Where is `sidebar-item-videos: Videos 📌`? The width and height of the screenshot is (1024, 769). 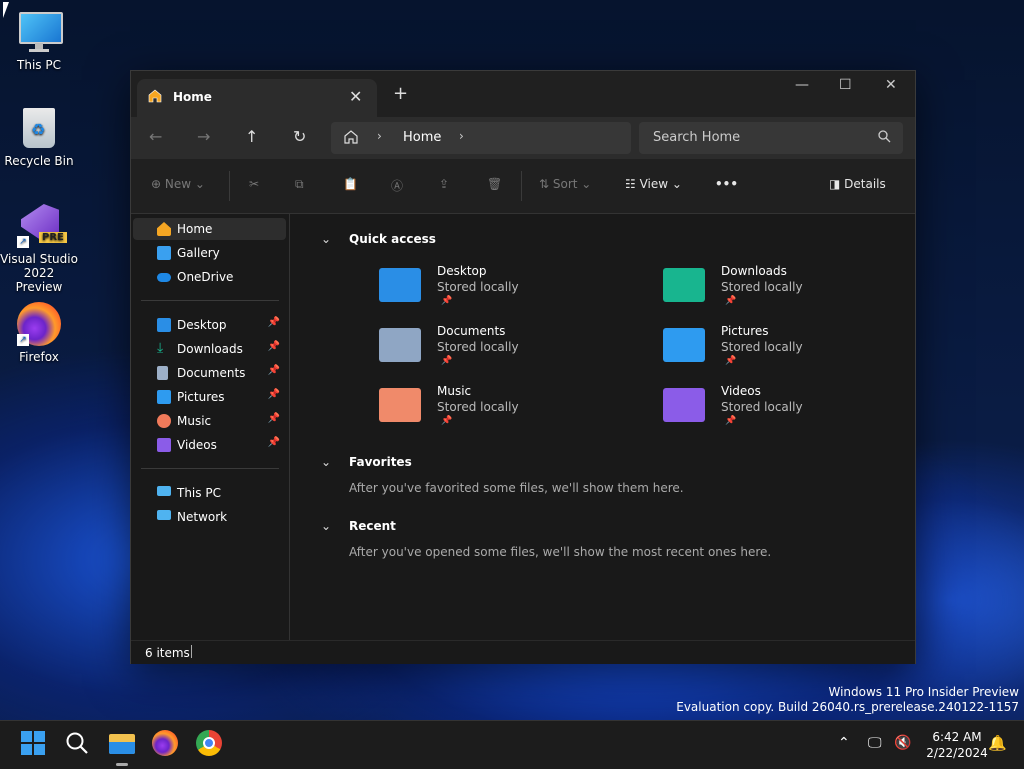
sidebar-item-videos: Videos 📌 is located at coordinates (209, 445).